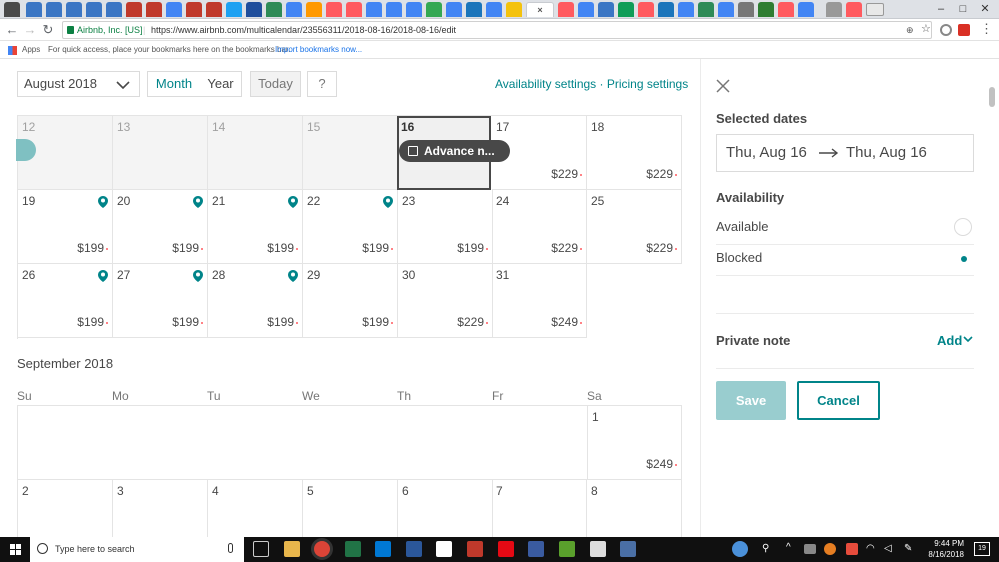 Image resolution: width=999 pixels, height=562 pixels. Describe the element at coordinates (740, 549) in the screenshot. I see `help-tray-icon` at that location.